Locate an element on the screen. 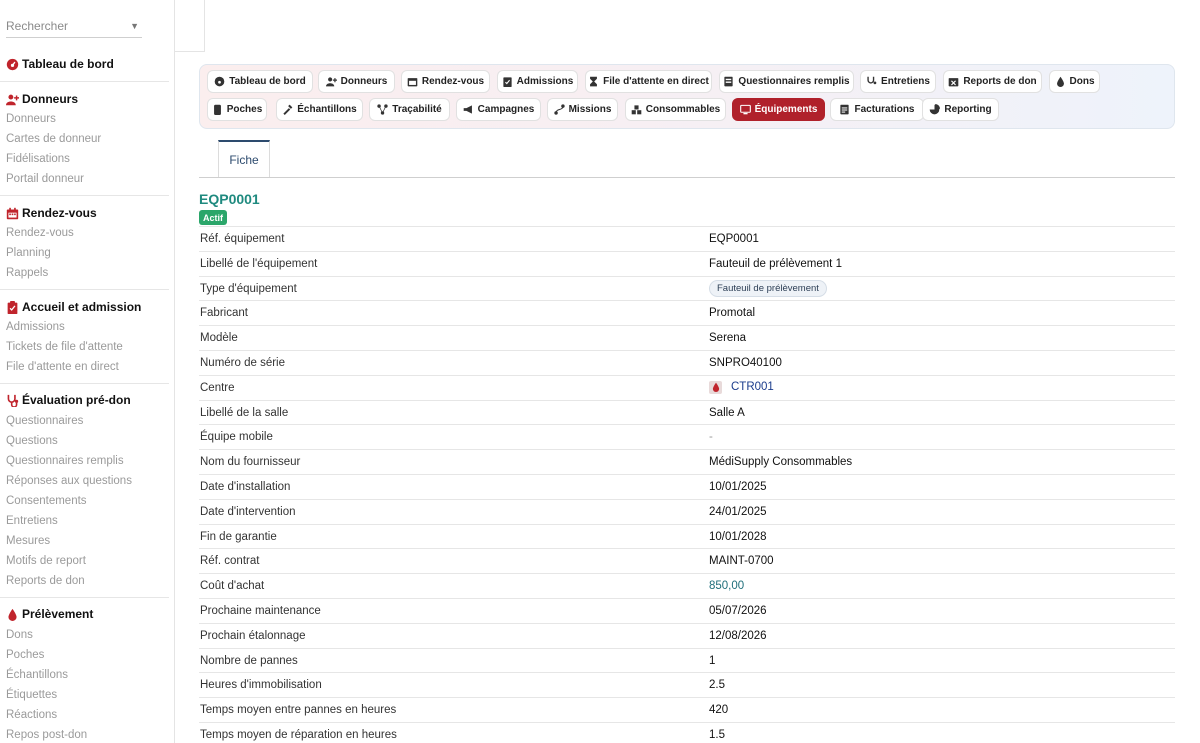 This screenshot has width=1200, height=743. field-label: Type d'équipement is located at coordinates (248, 288).